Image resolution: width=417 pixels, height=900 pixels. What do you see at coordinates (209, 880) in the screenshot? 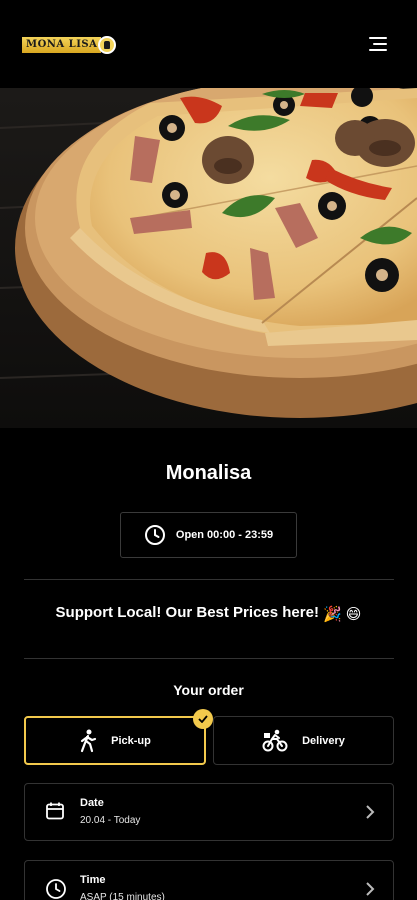
I see `time-selector: Time ASAP (15 minutes)` at bounding box center [209, 880].